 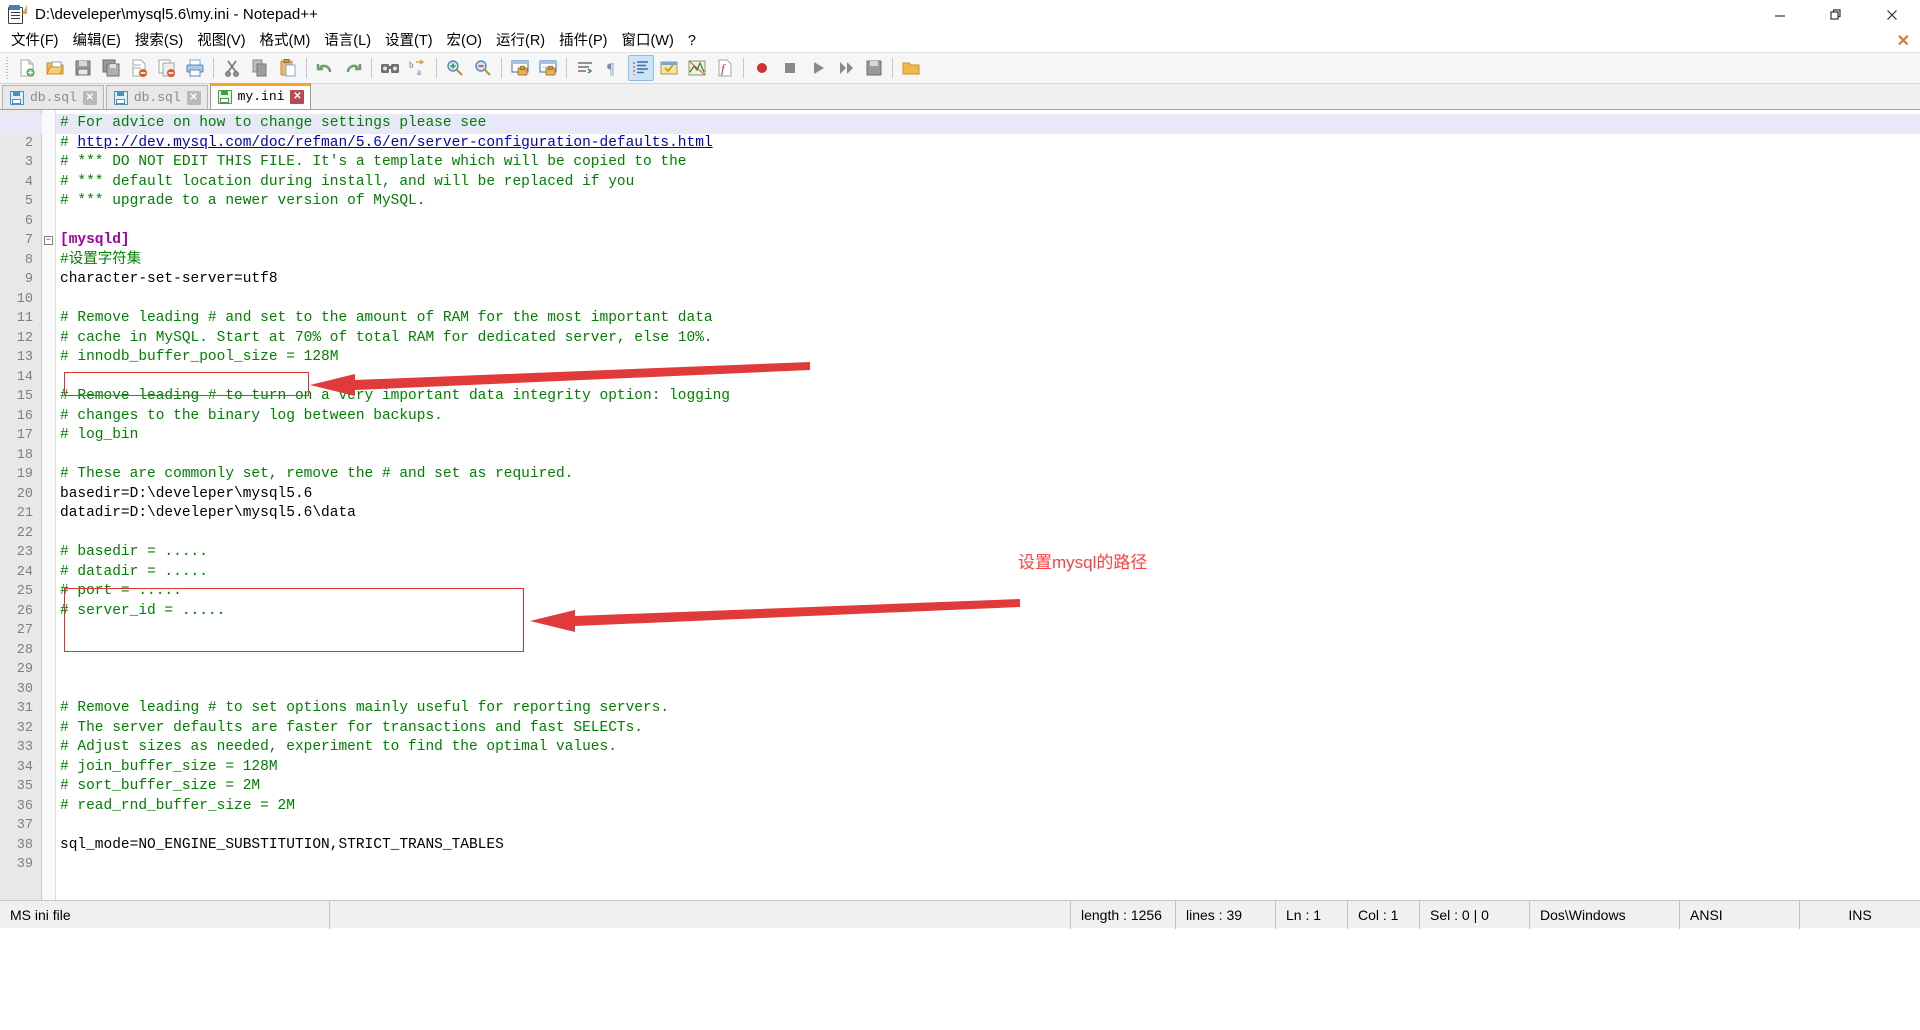 I want to click on save-icon, so click(x=83, y=68).